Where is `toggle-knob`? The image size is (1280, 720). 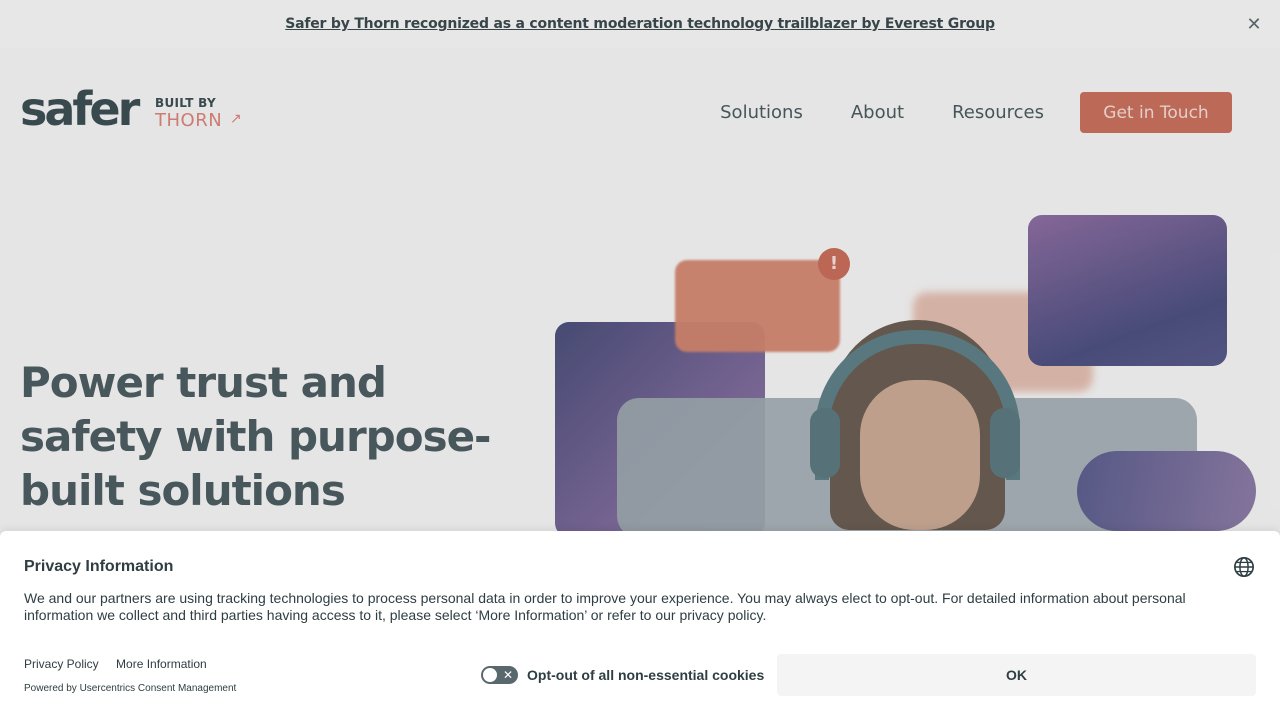
toggle-knob is located at coordinates (490, 675).